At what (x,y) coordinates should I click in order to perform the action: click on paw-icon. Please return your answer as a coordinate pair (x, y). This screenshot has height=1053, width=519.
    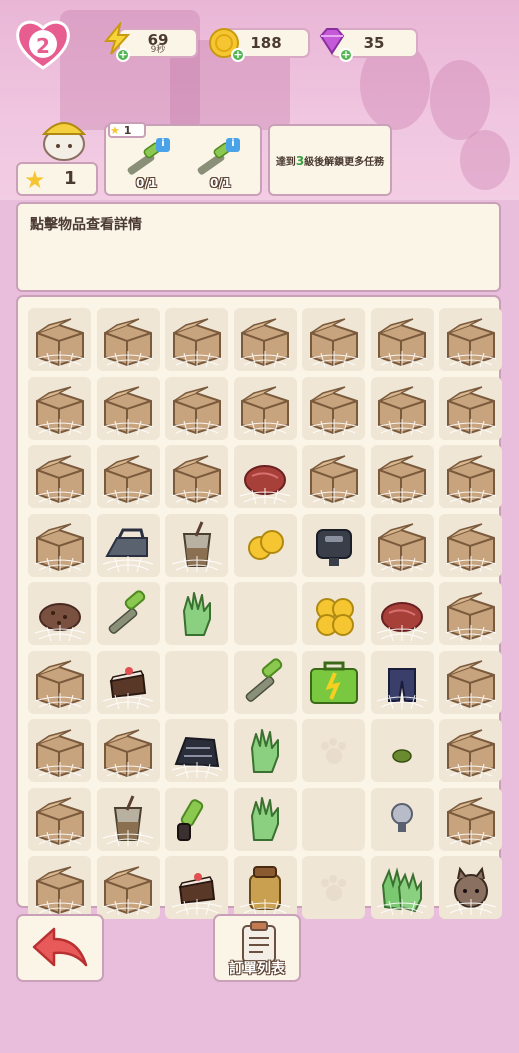
    Looking at the image, I should click on (333, 887).